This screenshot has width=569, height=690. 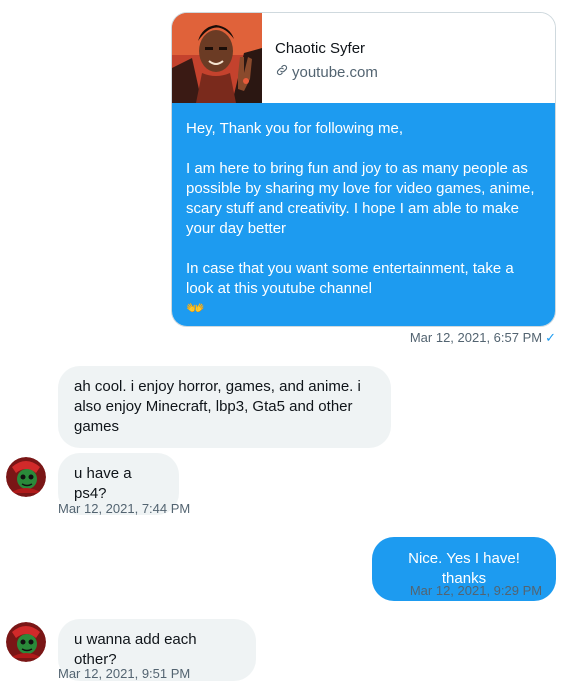 I want to click on open-hands-emoji: 👐, so click(x=195, y=308).